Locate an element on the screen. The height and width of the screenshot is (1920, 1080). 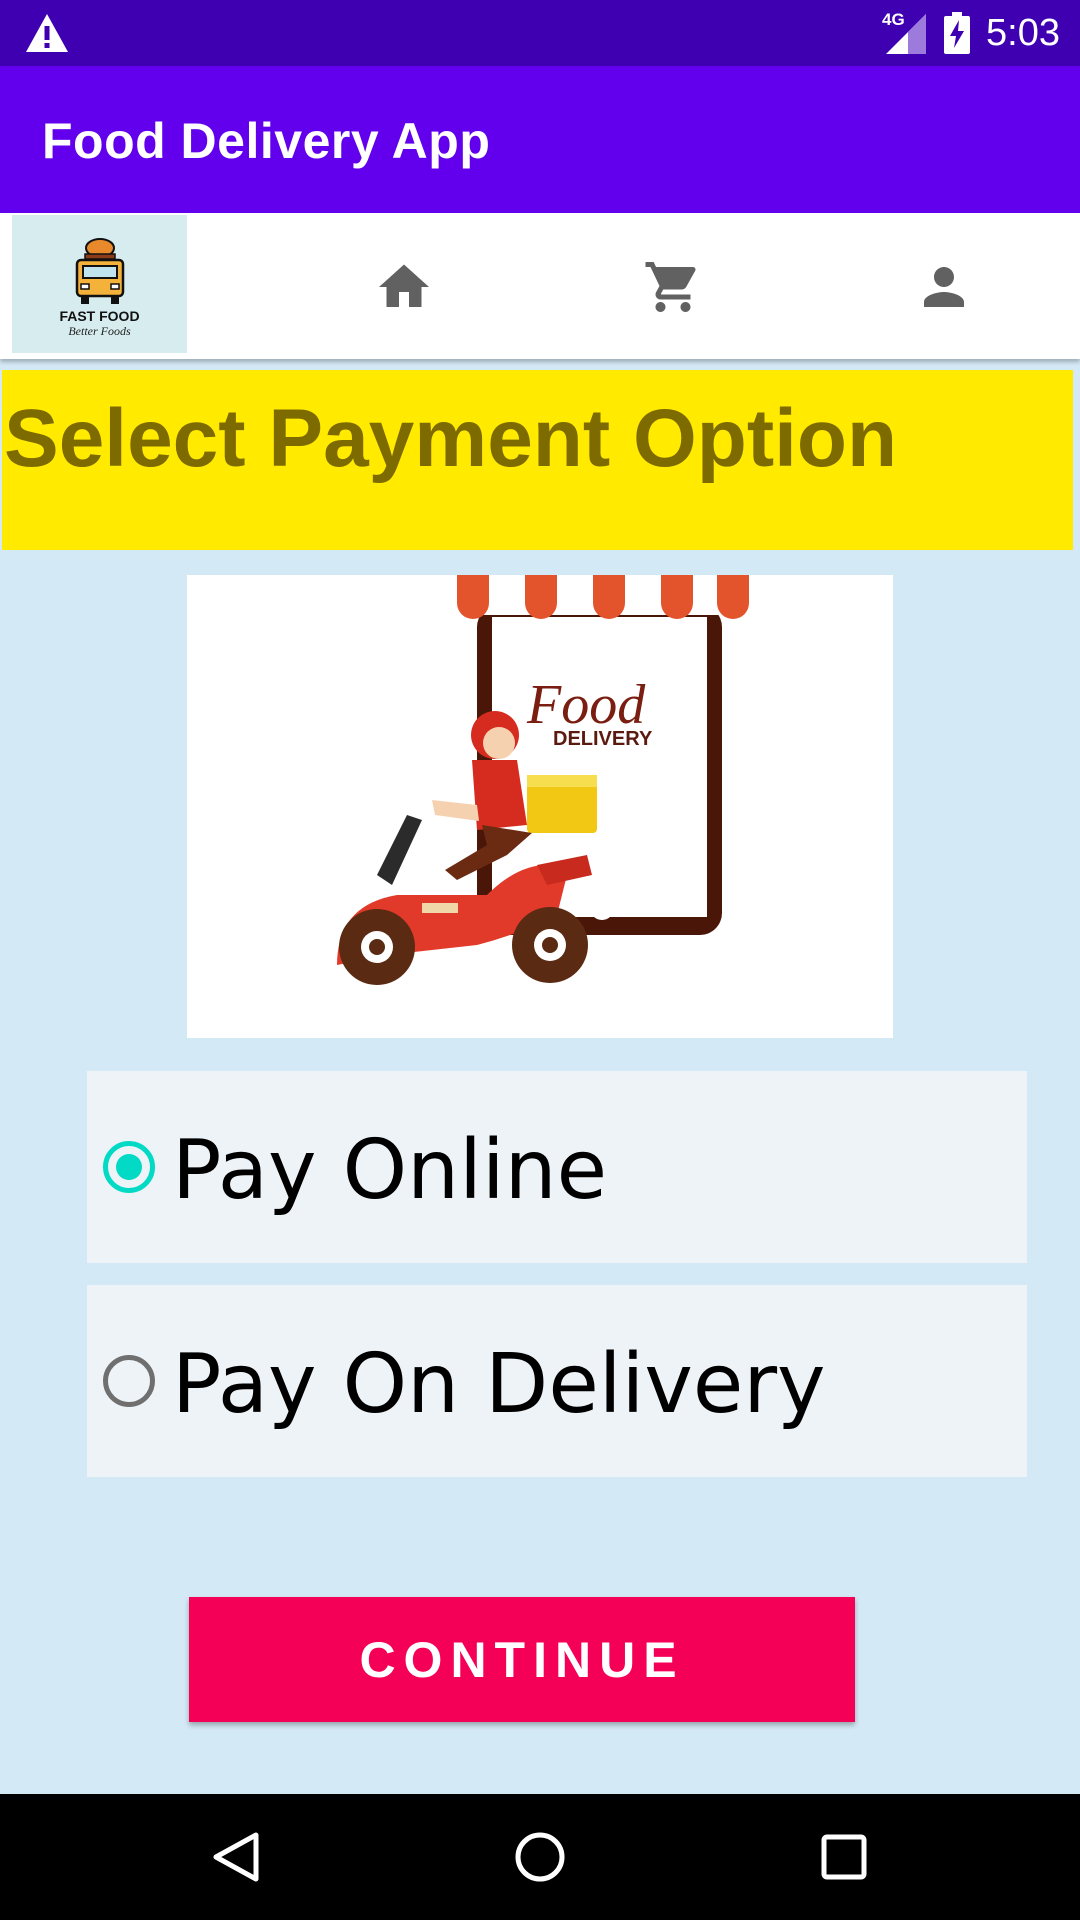
home-circle-icon is located at coordinates (540, 1857).